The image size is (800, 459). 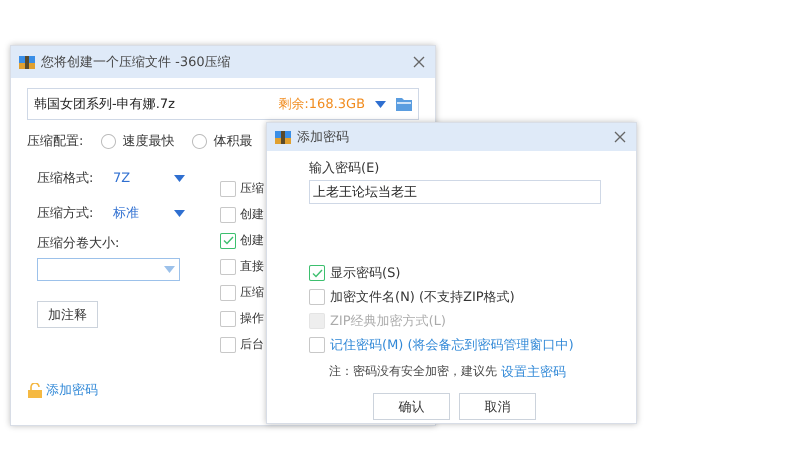 What do you see at coordinates (388, 321) in the screenshot?
I see `option-label: ZIP经典加密方式(L)` at bounding box center [388, 321].